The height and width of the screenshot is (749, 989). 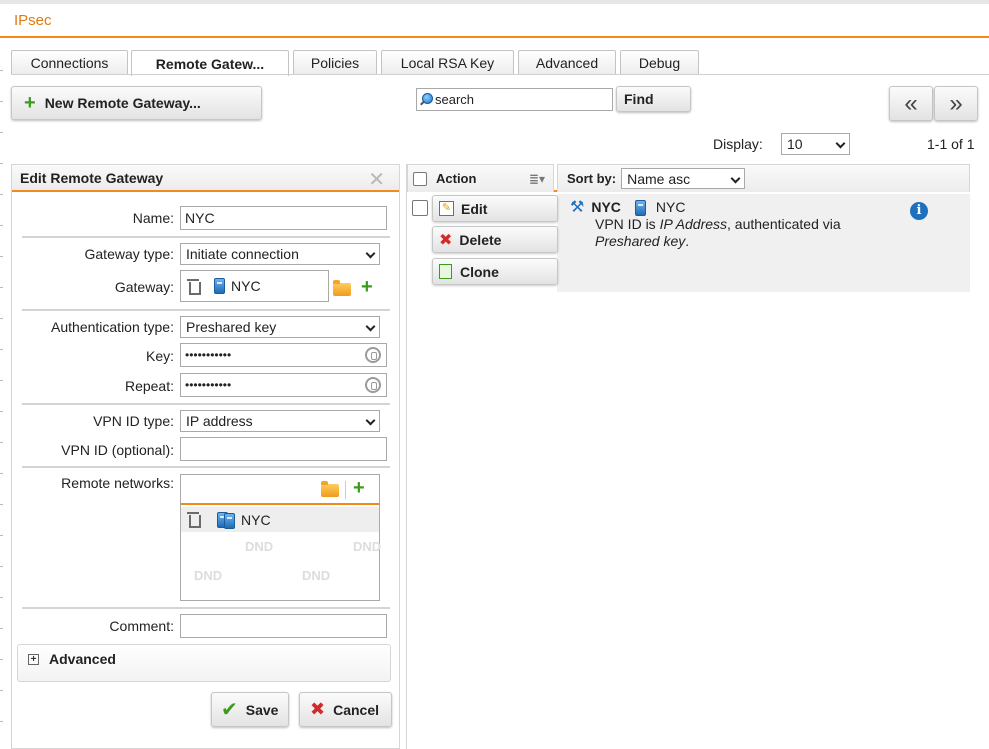 What do you see at coordinates (956, 103) in the screenshot?
I see `next-page-button: »` at bounding box center [956, 103].